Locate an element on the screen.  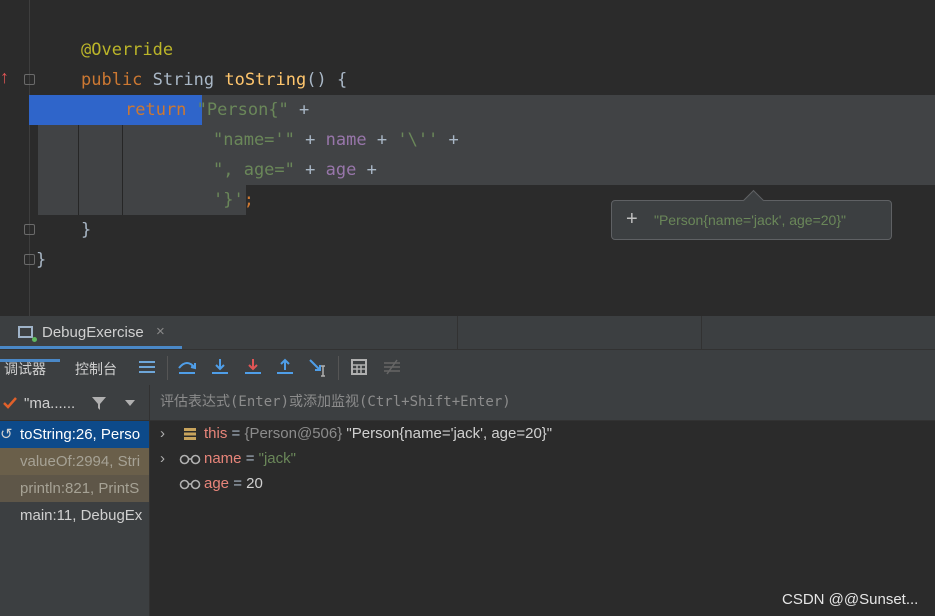
type-string: String is located at coordinates (183, 80).